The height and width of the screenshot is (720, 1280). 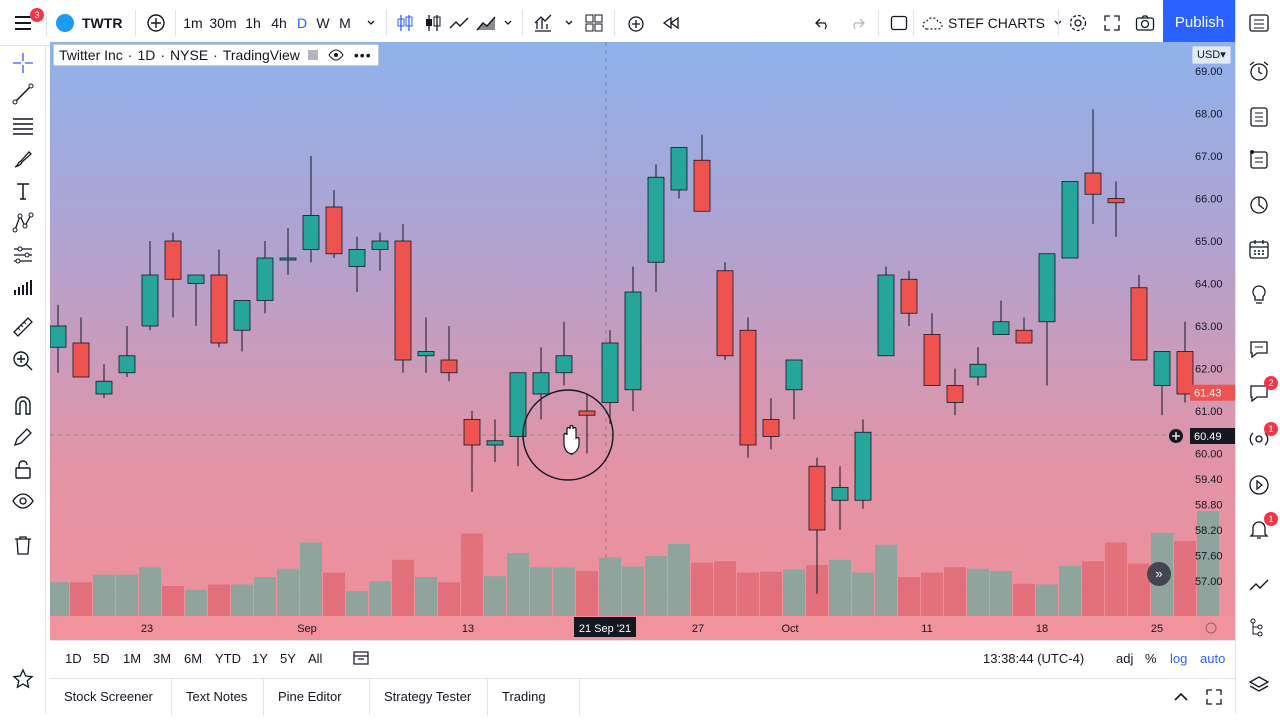 What do you see at coordinates (429, 697) in the screenshot?
I see `tab-strategy-tester: Strategy Tester` at bounding box center [429, 697].